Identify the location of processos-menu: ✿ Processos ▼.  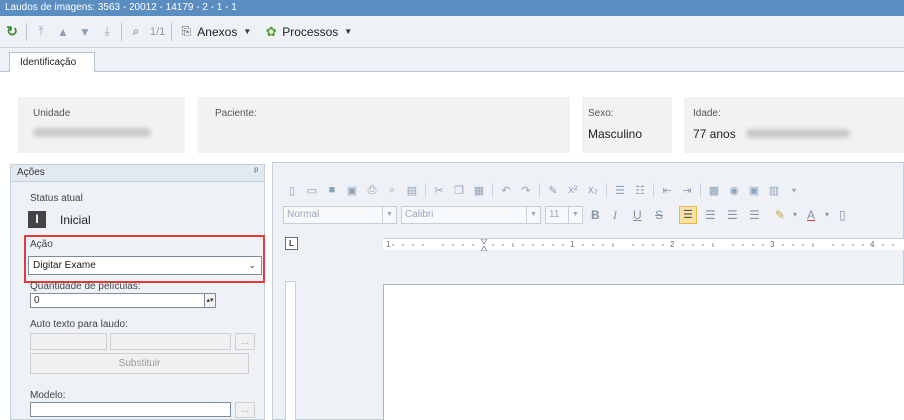
(307, 32).